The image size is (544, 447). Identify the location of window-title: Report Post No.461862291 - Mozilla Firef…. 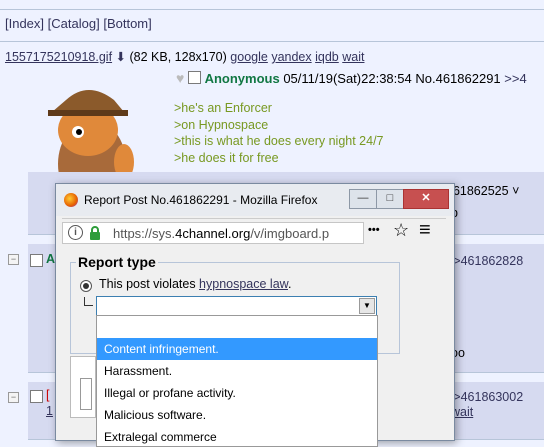
(201, 200).